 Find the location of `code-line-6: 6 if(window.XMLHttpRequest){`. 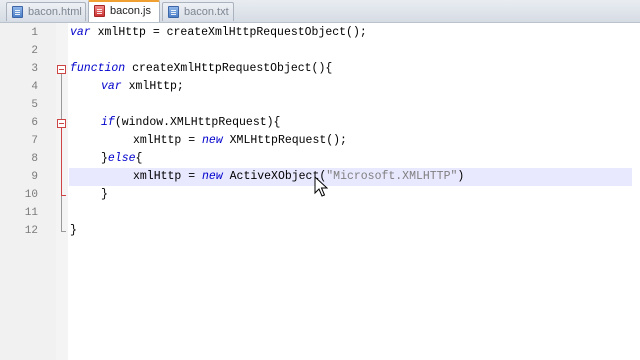

code-line-6: 6 if(window.XMLHttpRequest){ is located at coordinates (320, 123).